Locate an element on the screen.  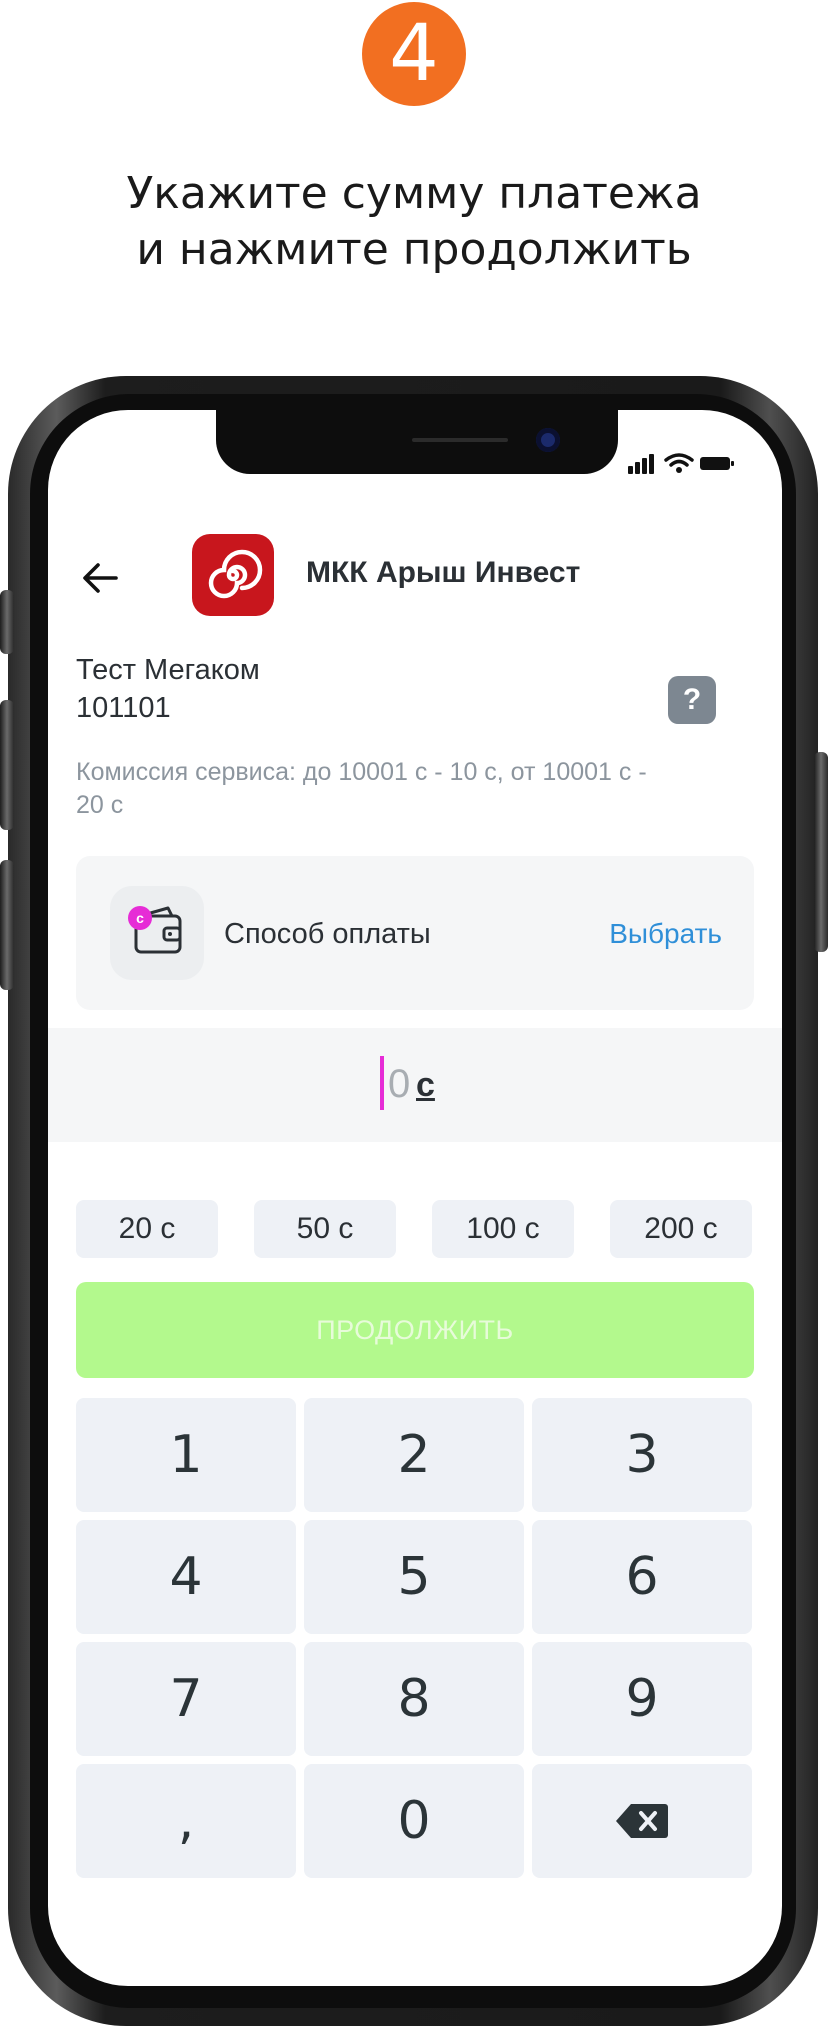
payment-method-label: Способ оплаты is located at coordinates (327, 934).